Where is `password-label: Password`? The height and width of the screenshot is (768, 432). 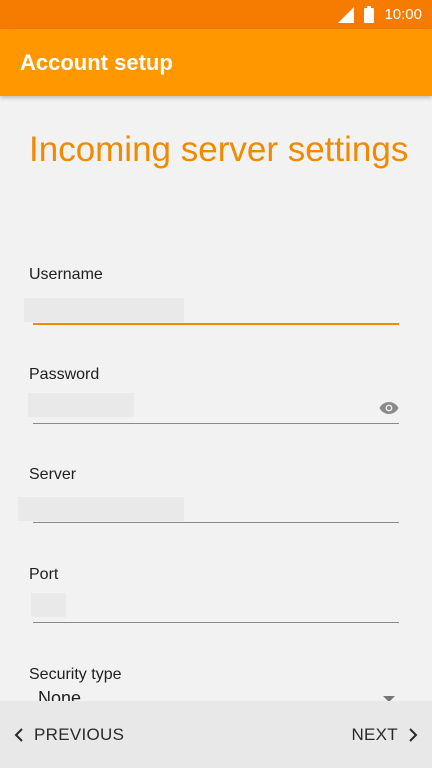 password-label: Password is located at coordinates (64, 374).